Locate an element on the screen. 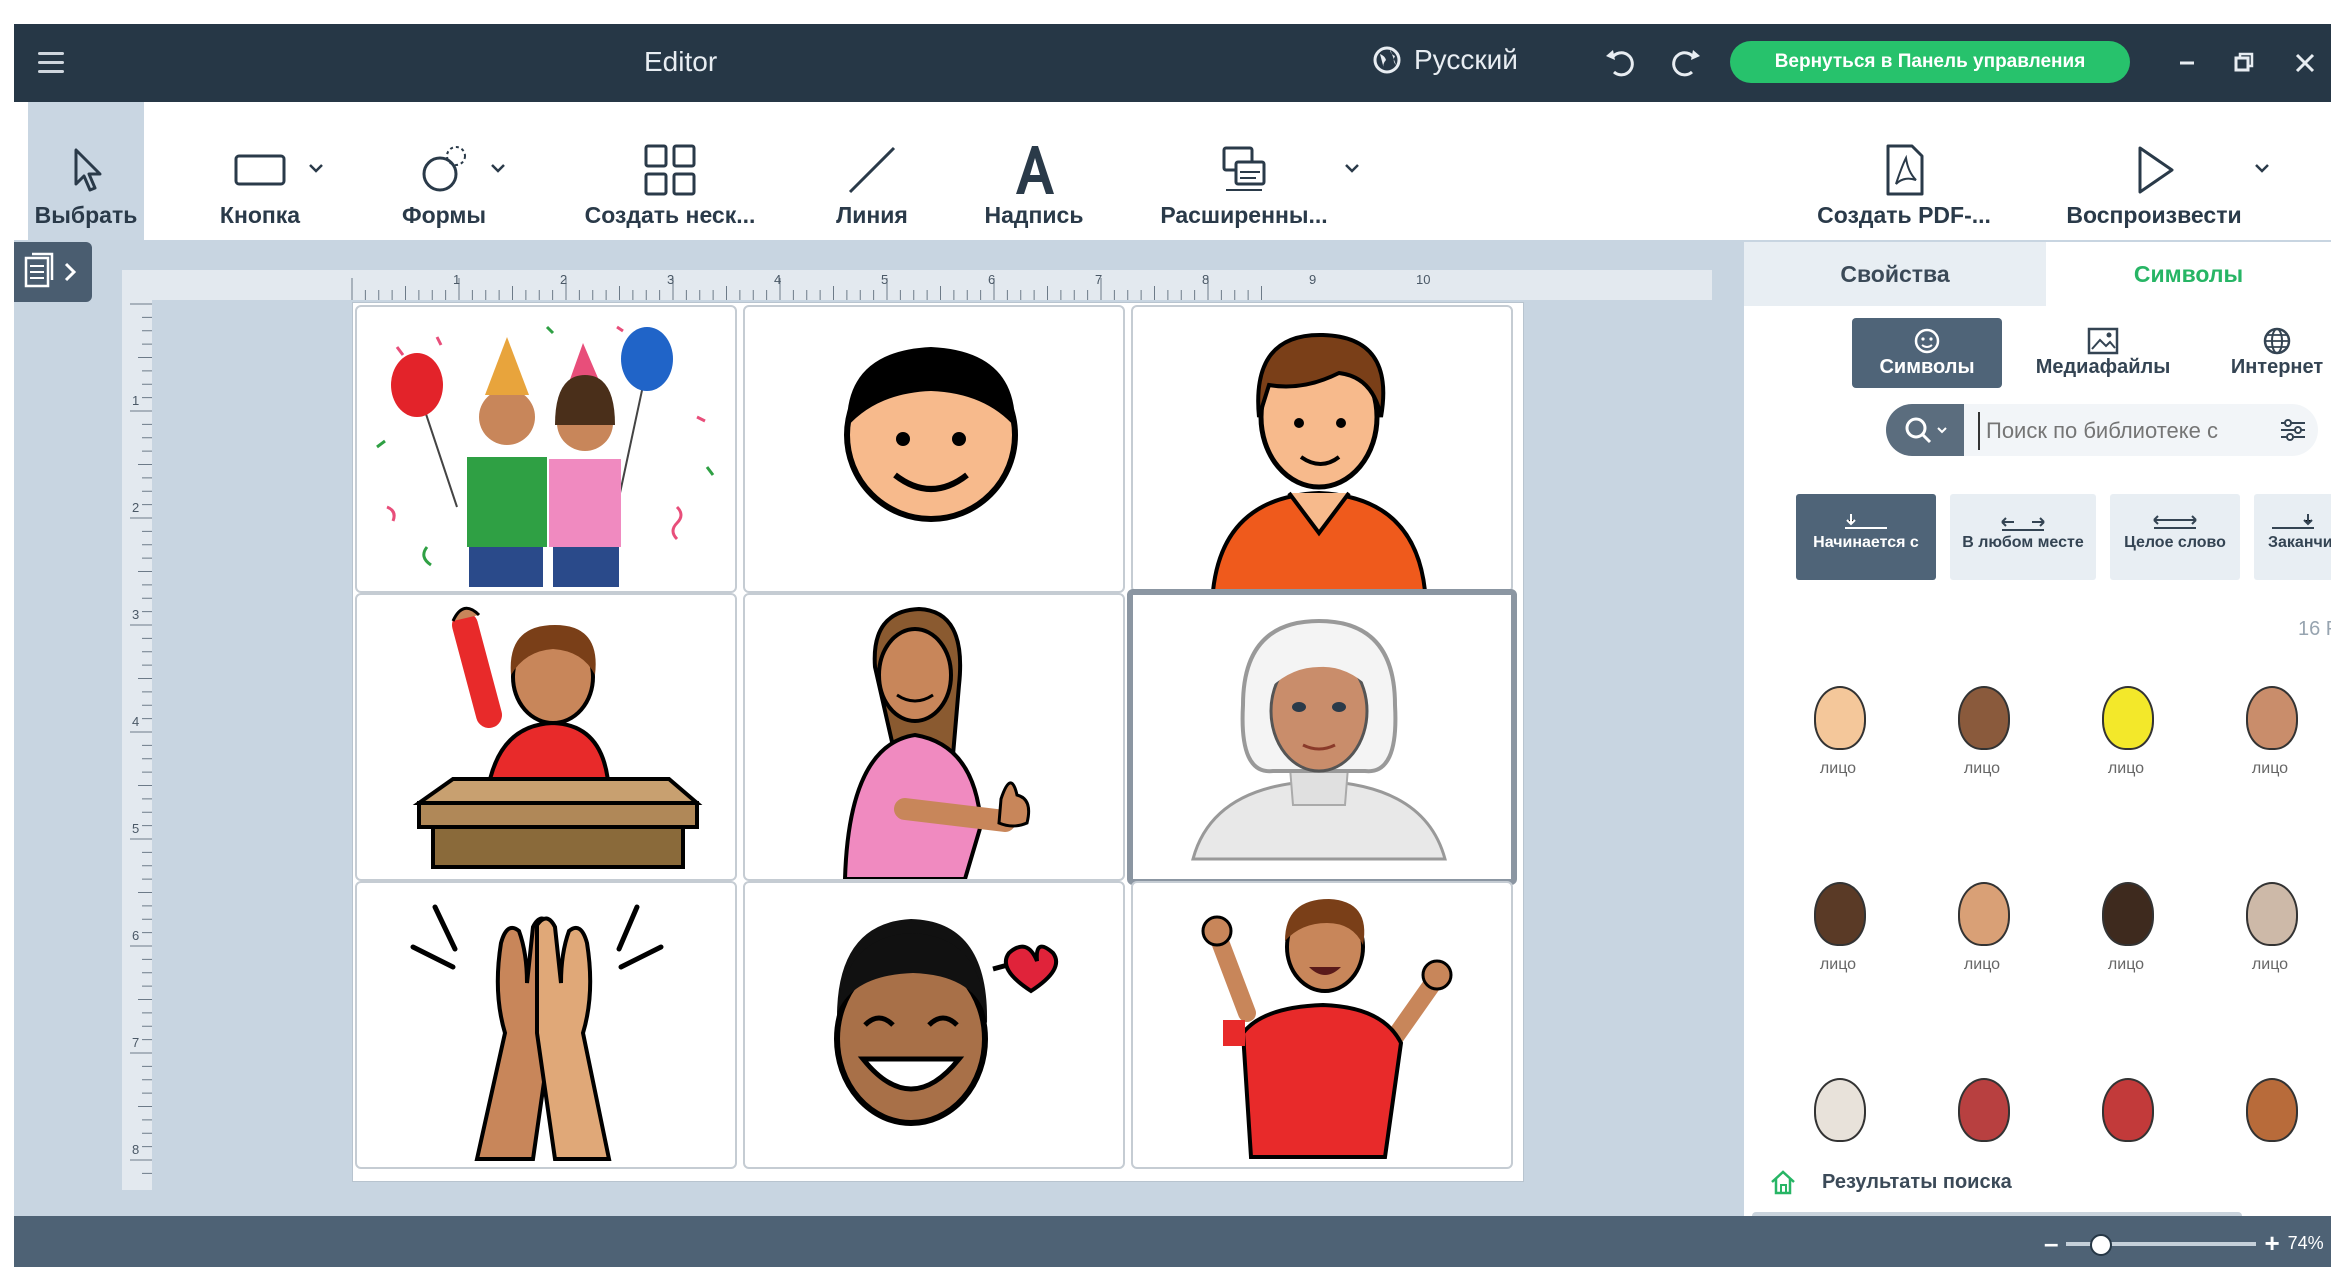  zoom-slider-handle is located at coordinates (2101, 1244).